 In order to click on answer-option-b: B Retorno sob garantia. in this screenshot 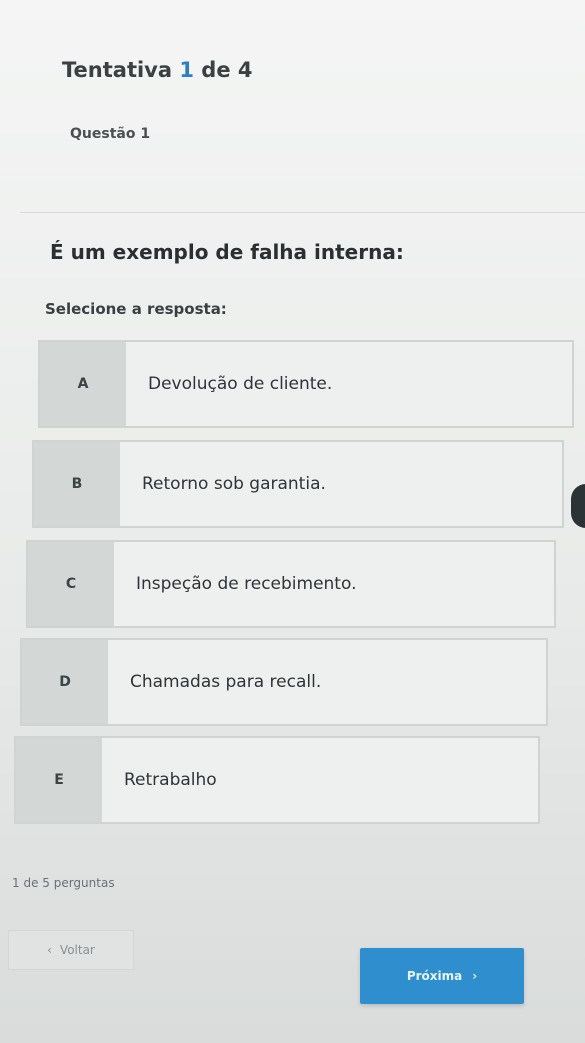, I will do `click(298, 484)`.